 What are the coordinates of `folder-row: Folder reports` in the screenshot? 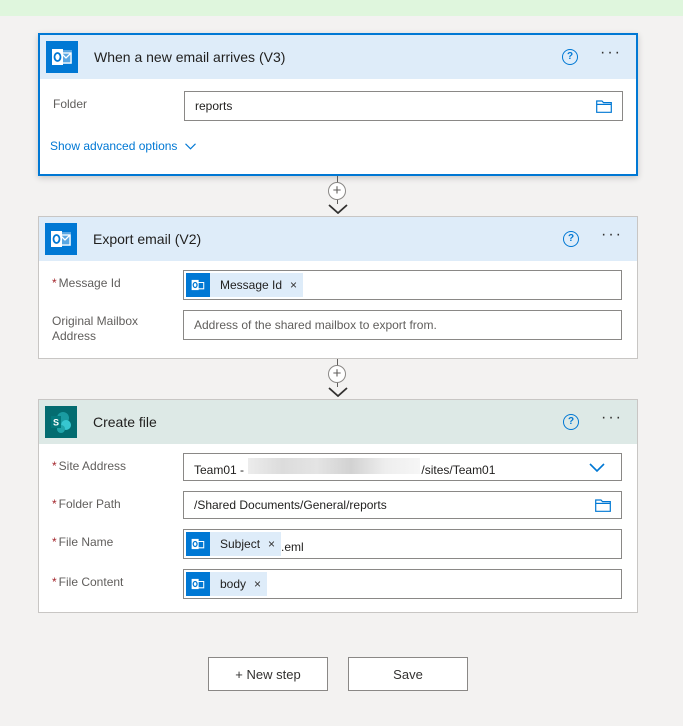 It's located at (338, 110).